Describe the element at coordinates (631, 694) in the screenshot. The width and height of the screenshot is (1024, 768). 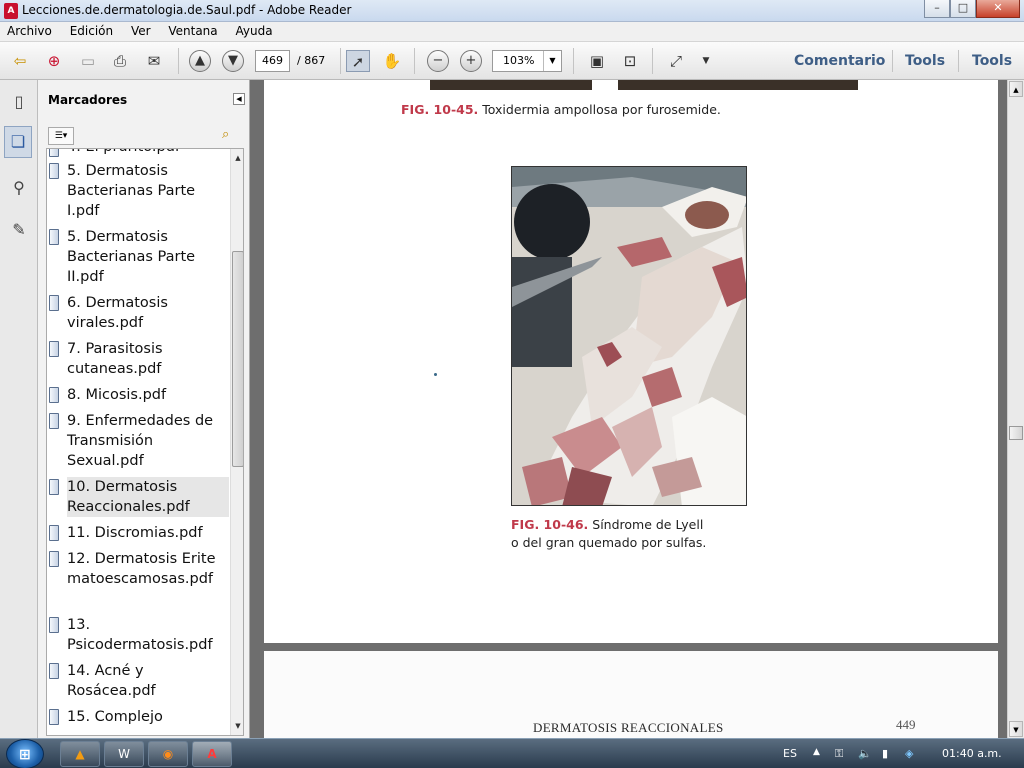
I see `pdf-page: DERMATOSIS REACCIONALES 449` at that location.